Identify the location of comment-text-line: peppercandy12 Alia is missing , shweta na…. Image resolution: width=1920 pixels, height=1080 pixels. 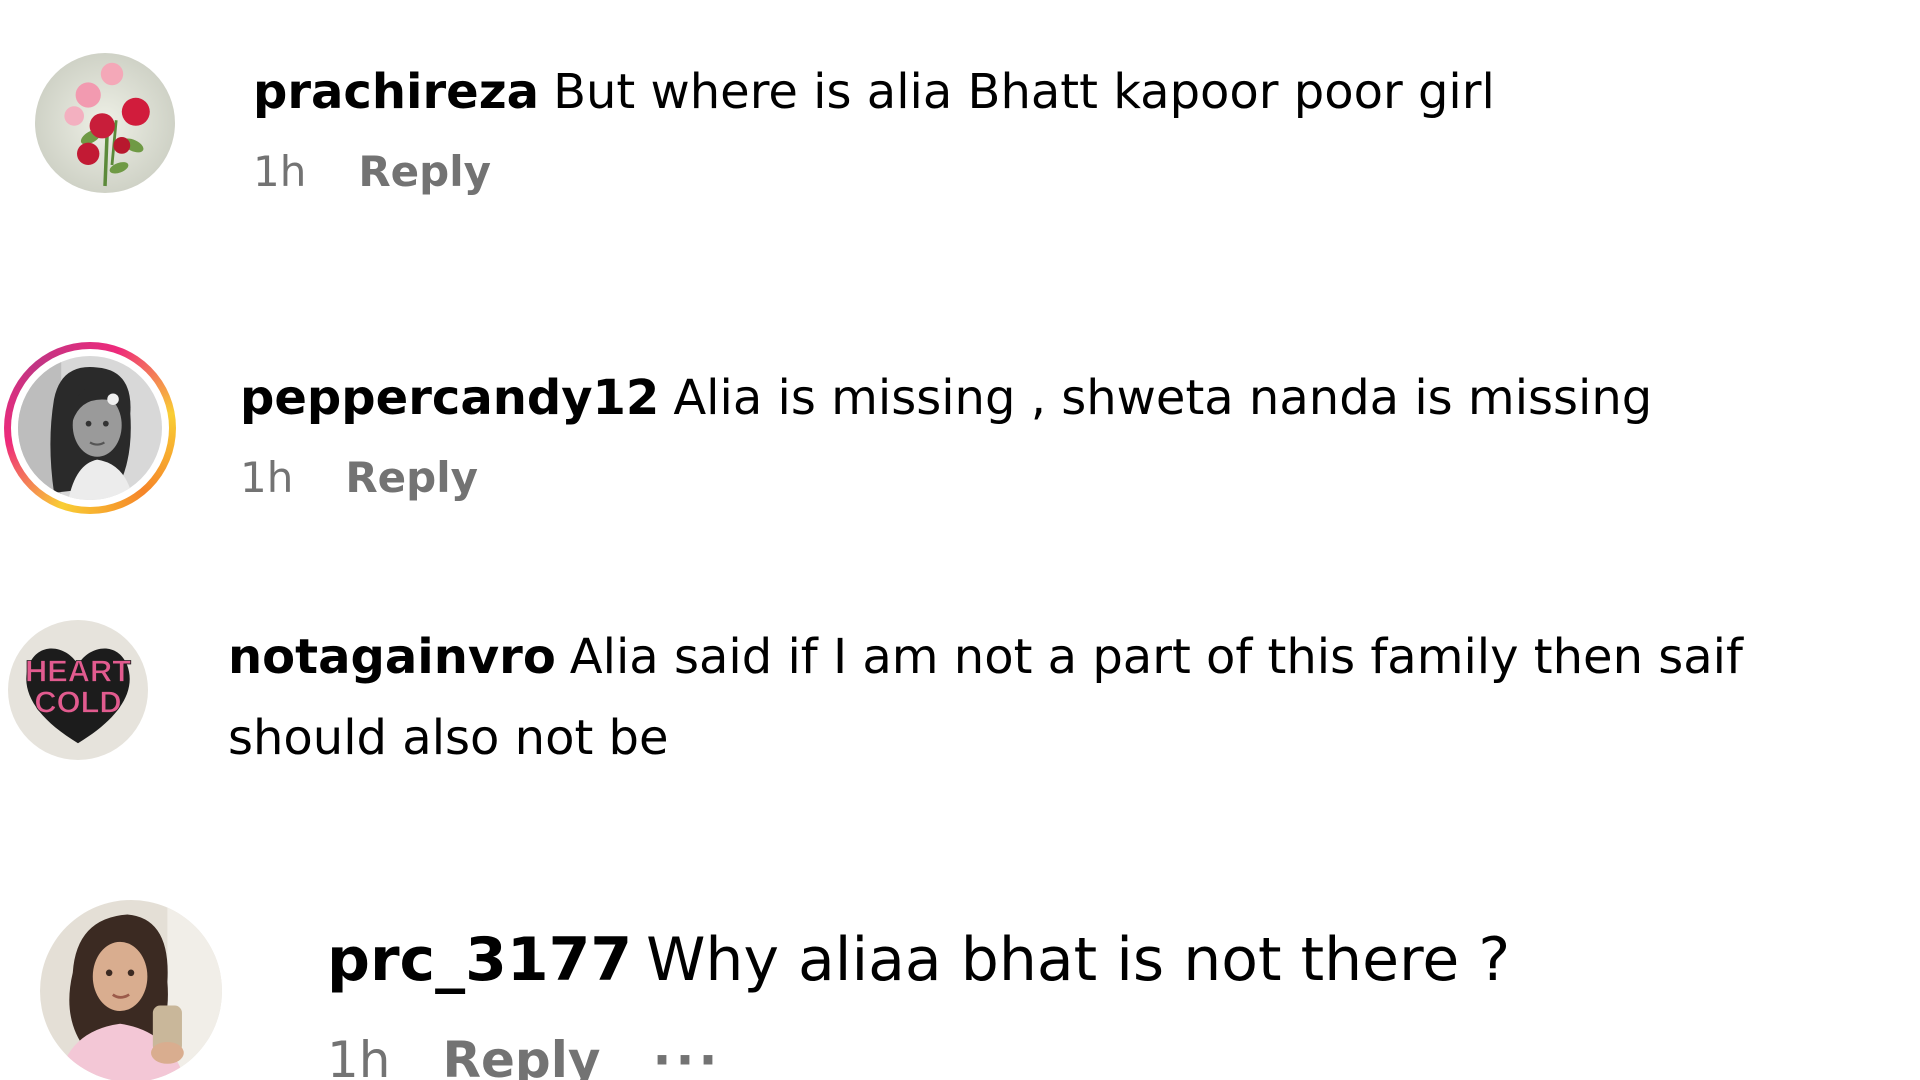
(946, 398).